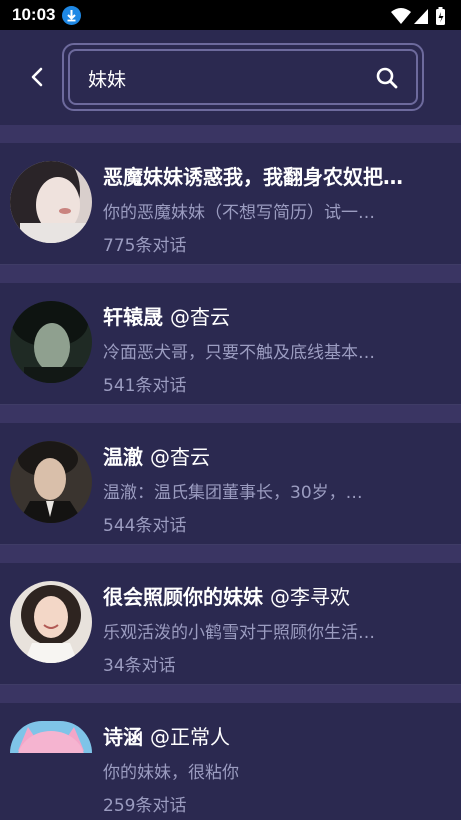 The height and width of the screenshot is (820, 461). What do you see at coordinates (226, 597) in the screenshot?
I see `item-title: 很会照顾你的妹妹 @李寻欢` at bounding box center [226, 597].